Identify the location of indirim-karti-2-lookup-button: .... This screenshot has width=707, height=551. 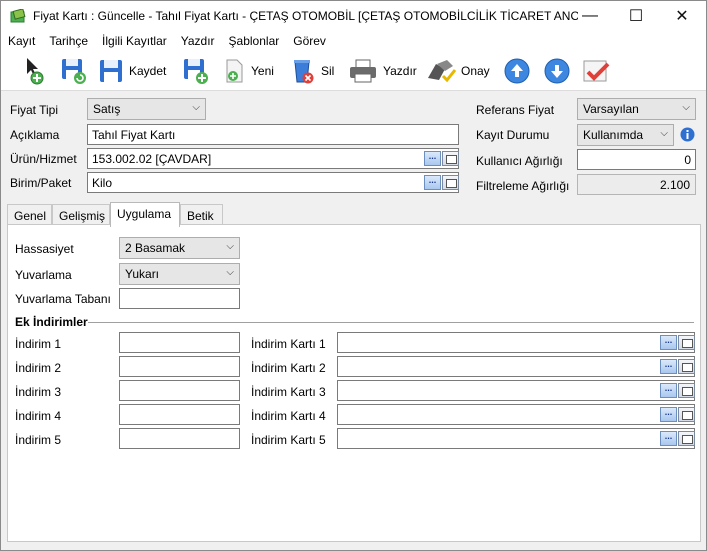
(668, 366).